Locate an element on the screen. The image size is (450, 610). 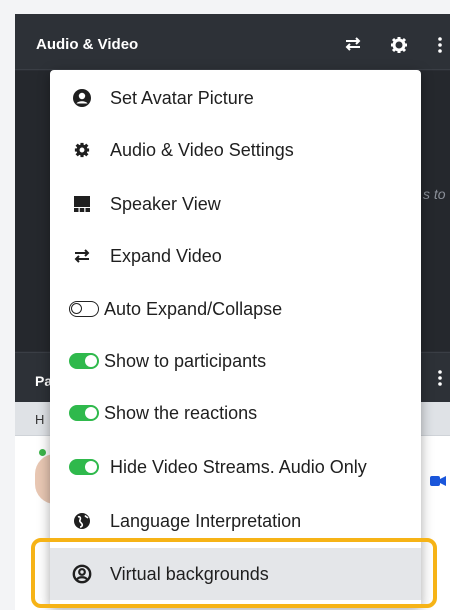
participants-subheader-text: H is located at coordinates (40, 419).